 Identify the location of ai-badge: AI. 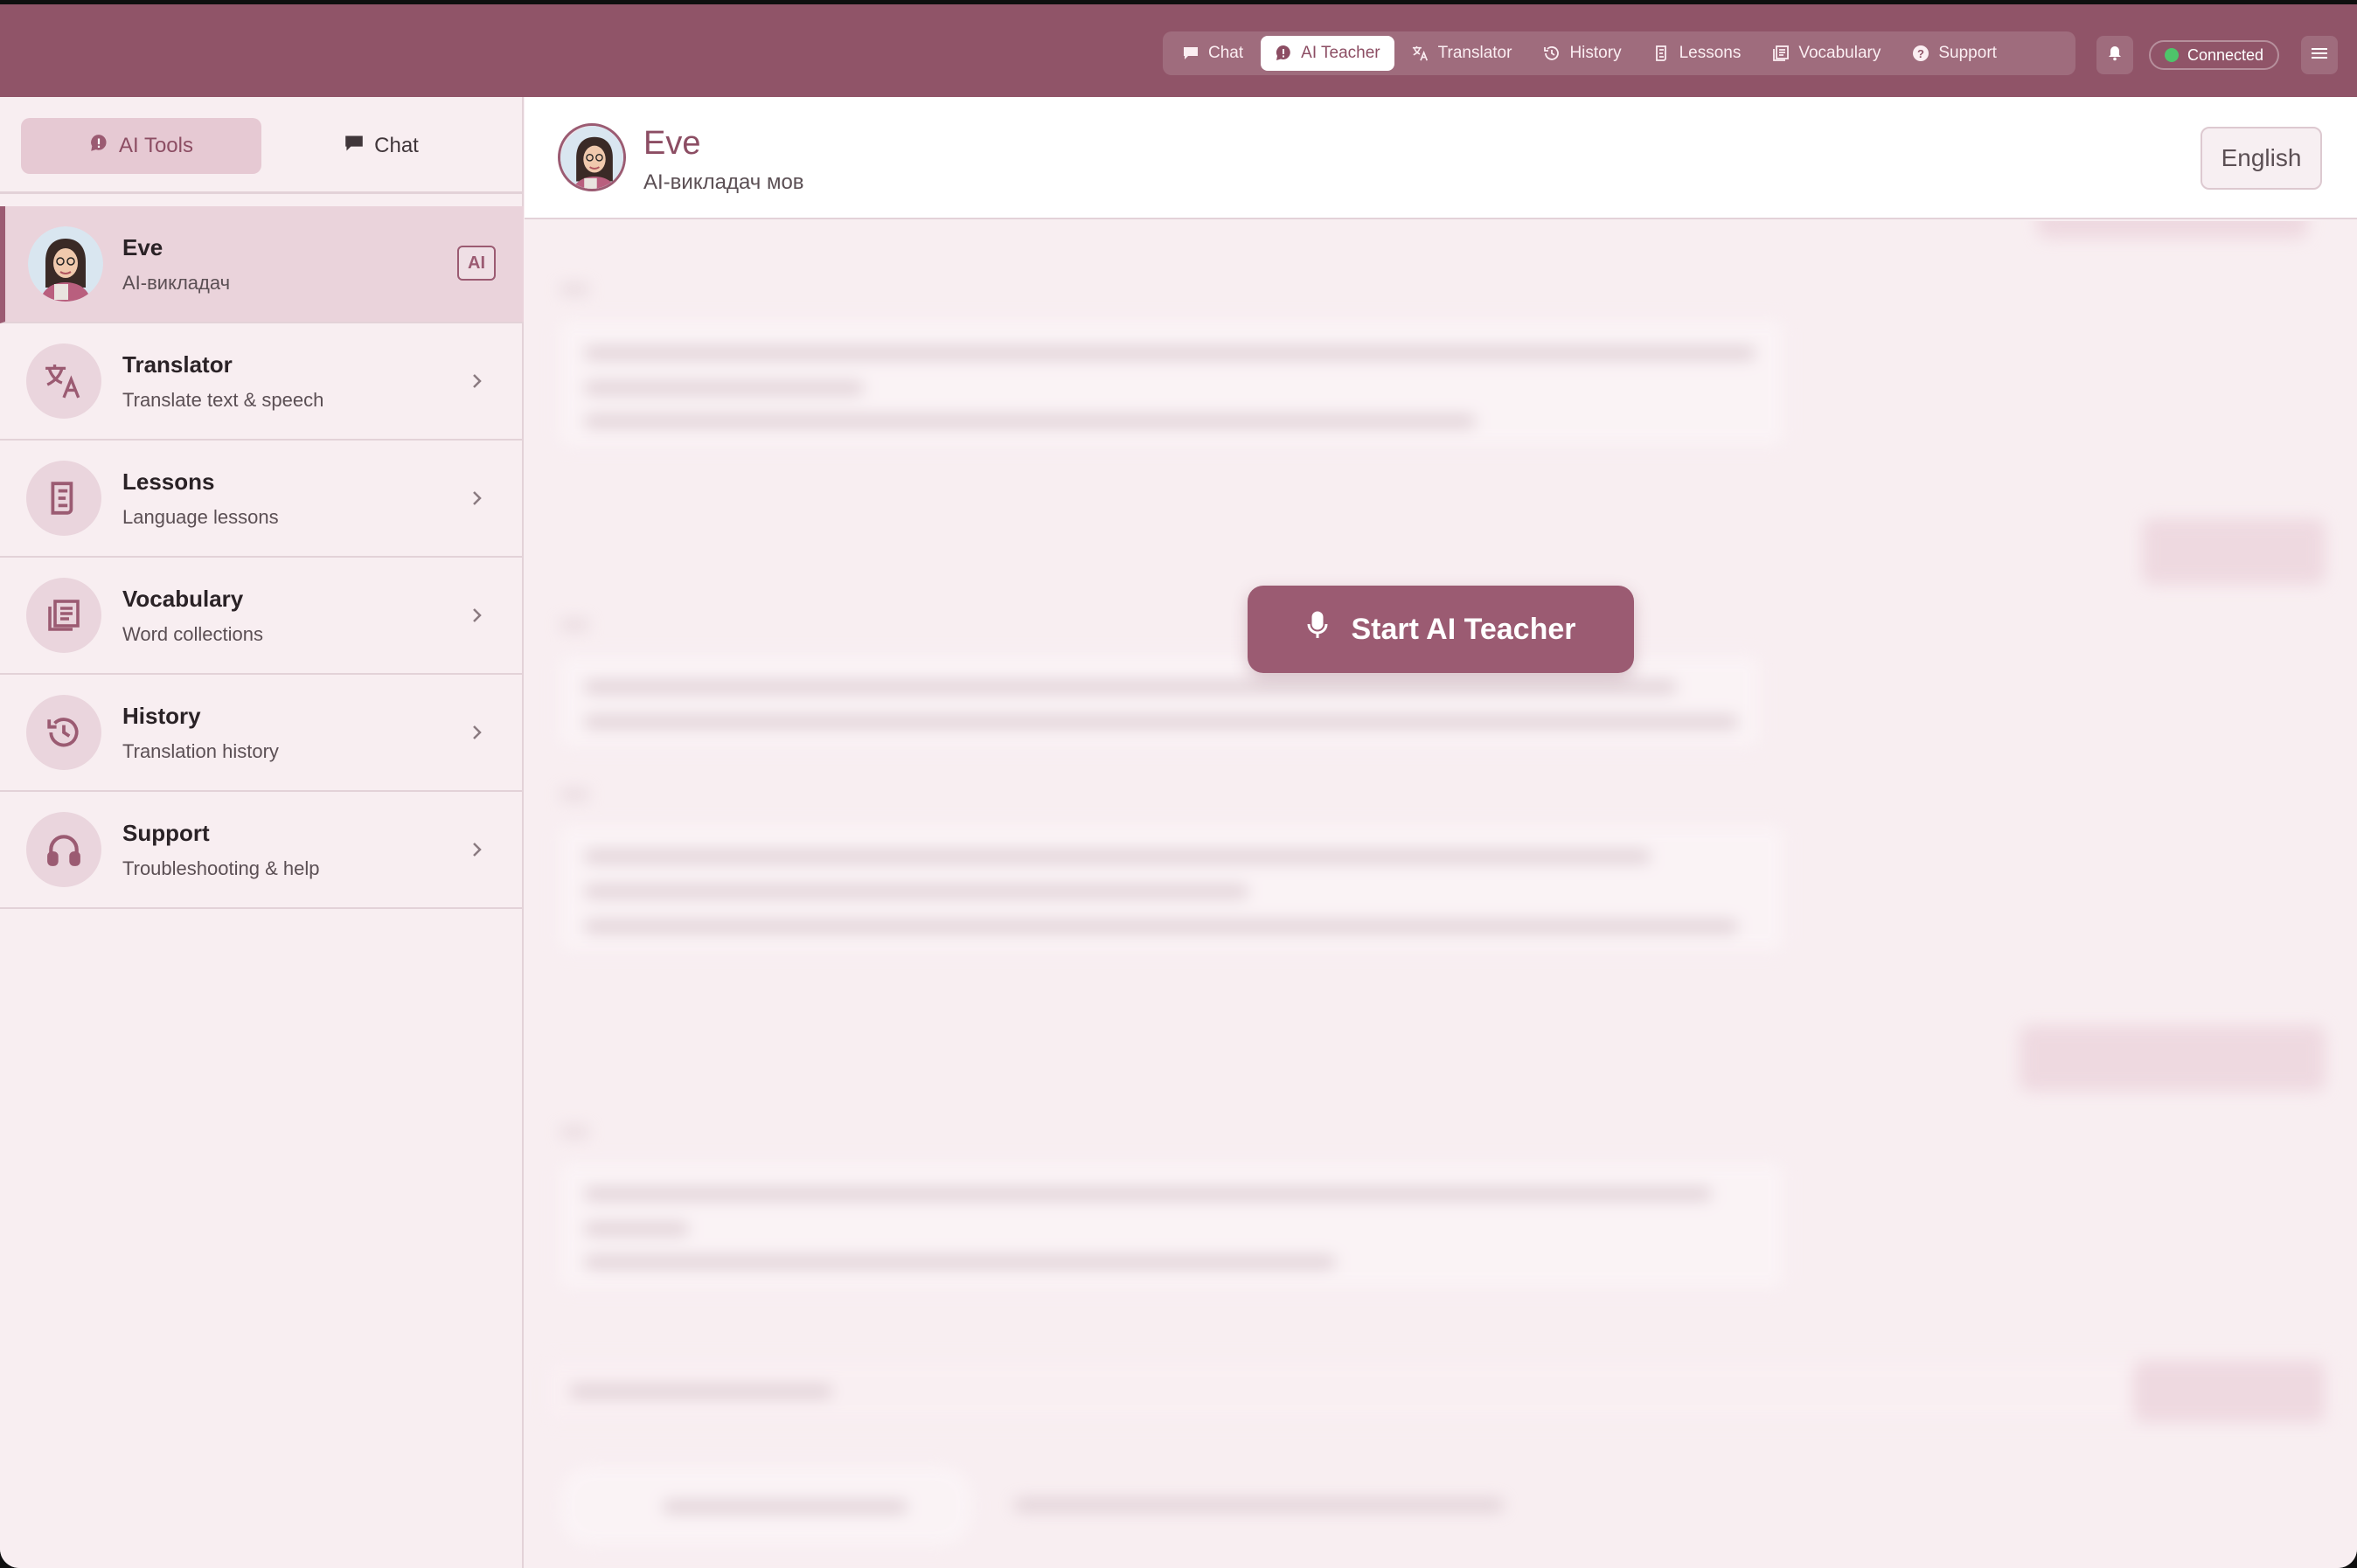
(476, 263).